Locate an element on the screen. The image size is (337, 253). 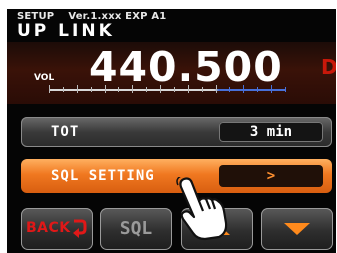
pointing-hand-icon is located at coordinates (202, 209).